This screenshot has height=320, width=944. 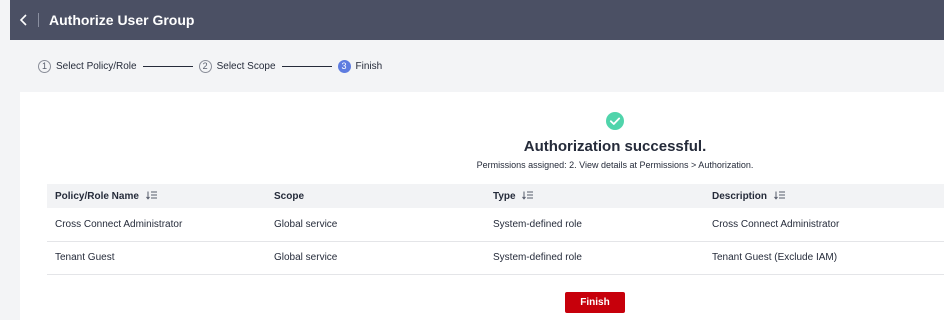 What do you see at coordinates (740, 196) in the screenshot?
I see `column-label: Description` at bounding box center [740, 196].